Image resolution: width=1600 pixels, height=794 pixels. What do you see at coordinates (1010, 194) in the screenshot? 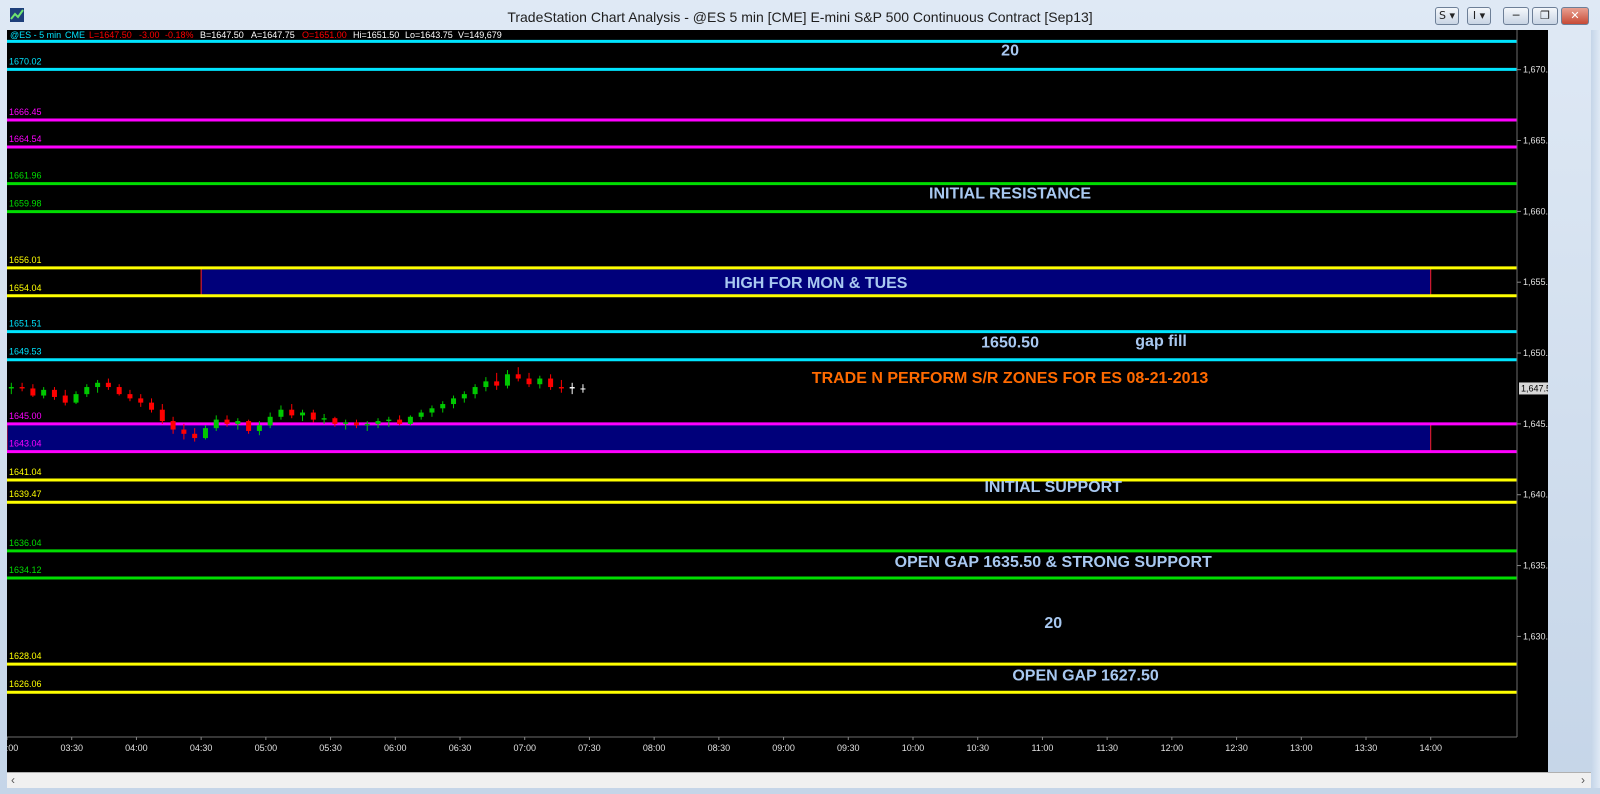
I see `chart-annotation: INITIAL RESISTANCE` at bounding box center [1010, 194].